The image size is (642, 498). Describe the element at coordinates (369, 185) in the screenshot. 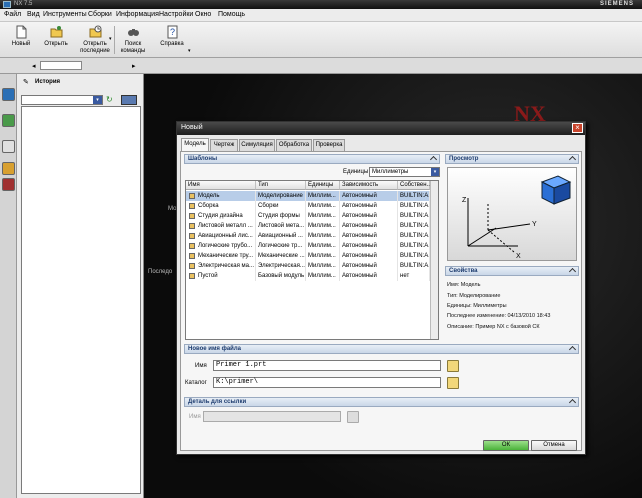

I see `column-header-relationship: Зависимость` at that location.